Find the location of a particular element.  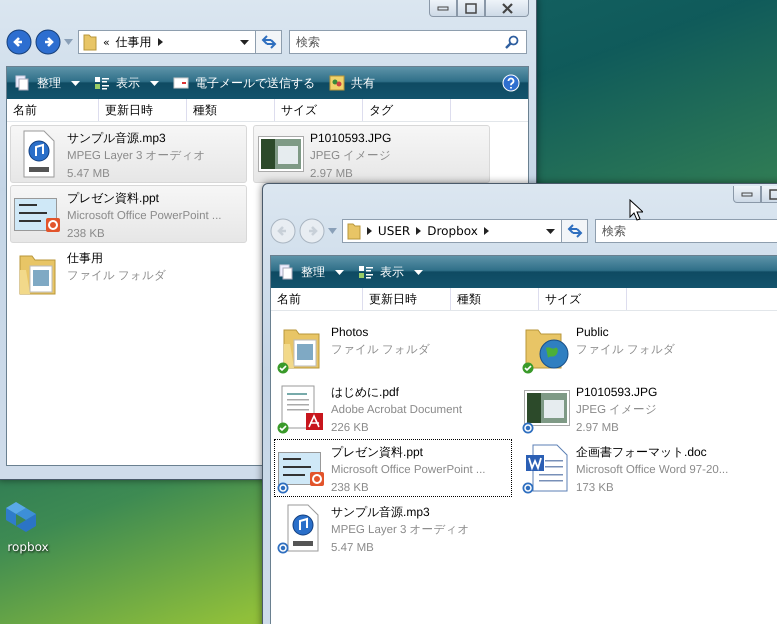

search-icon is located at coordinates (512, 42).